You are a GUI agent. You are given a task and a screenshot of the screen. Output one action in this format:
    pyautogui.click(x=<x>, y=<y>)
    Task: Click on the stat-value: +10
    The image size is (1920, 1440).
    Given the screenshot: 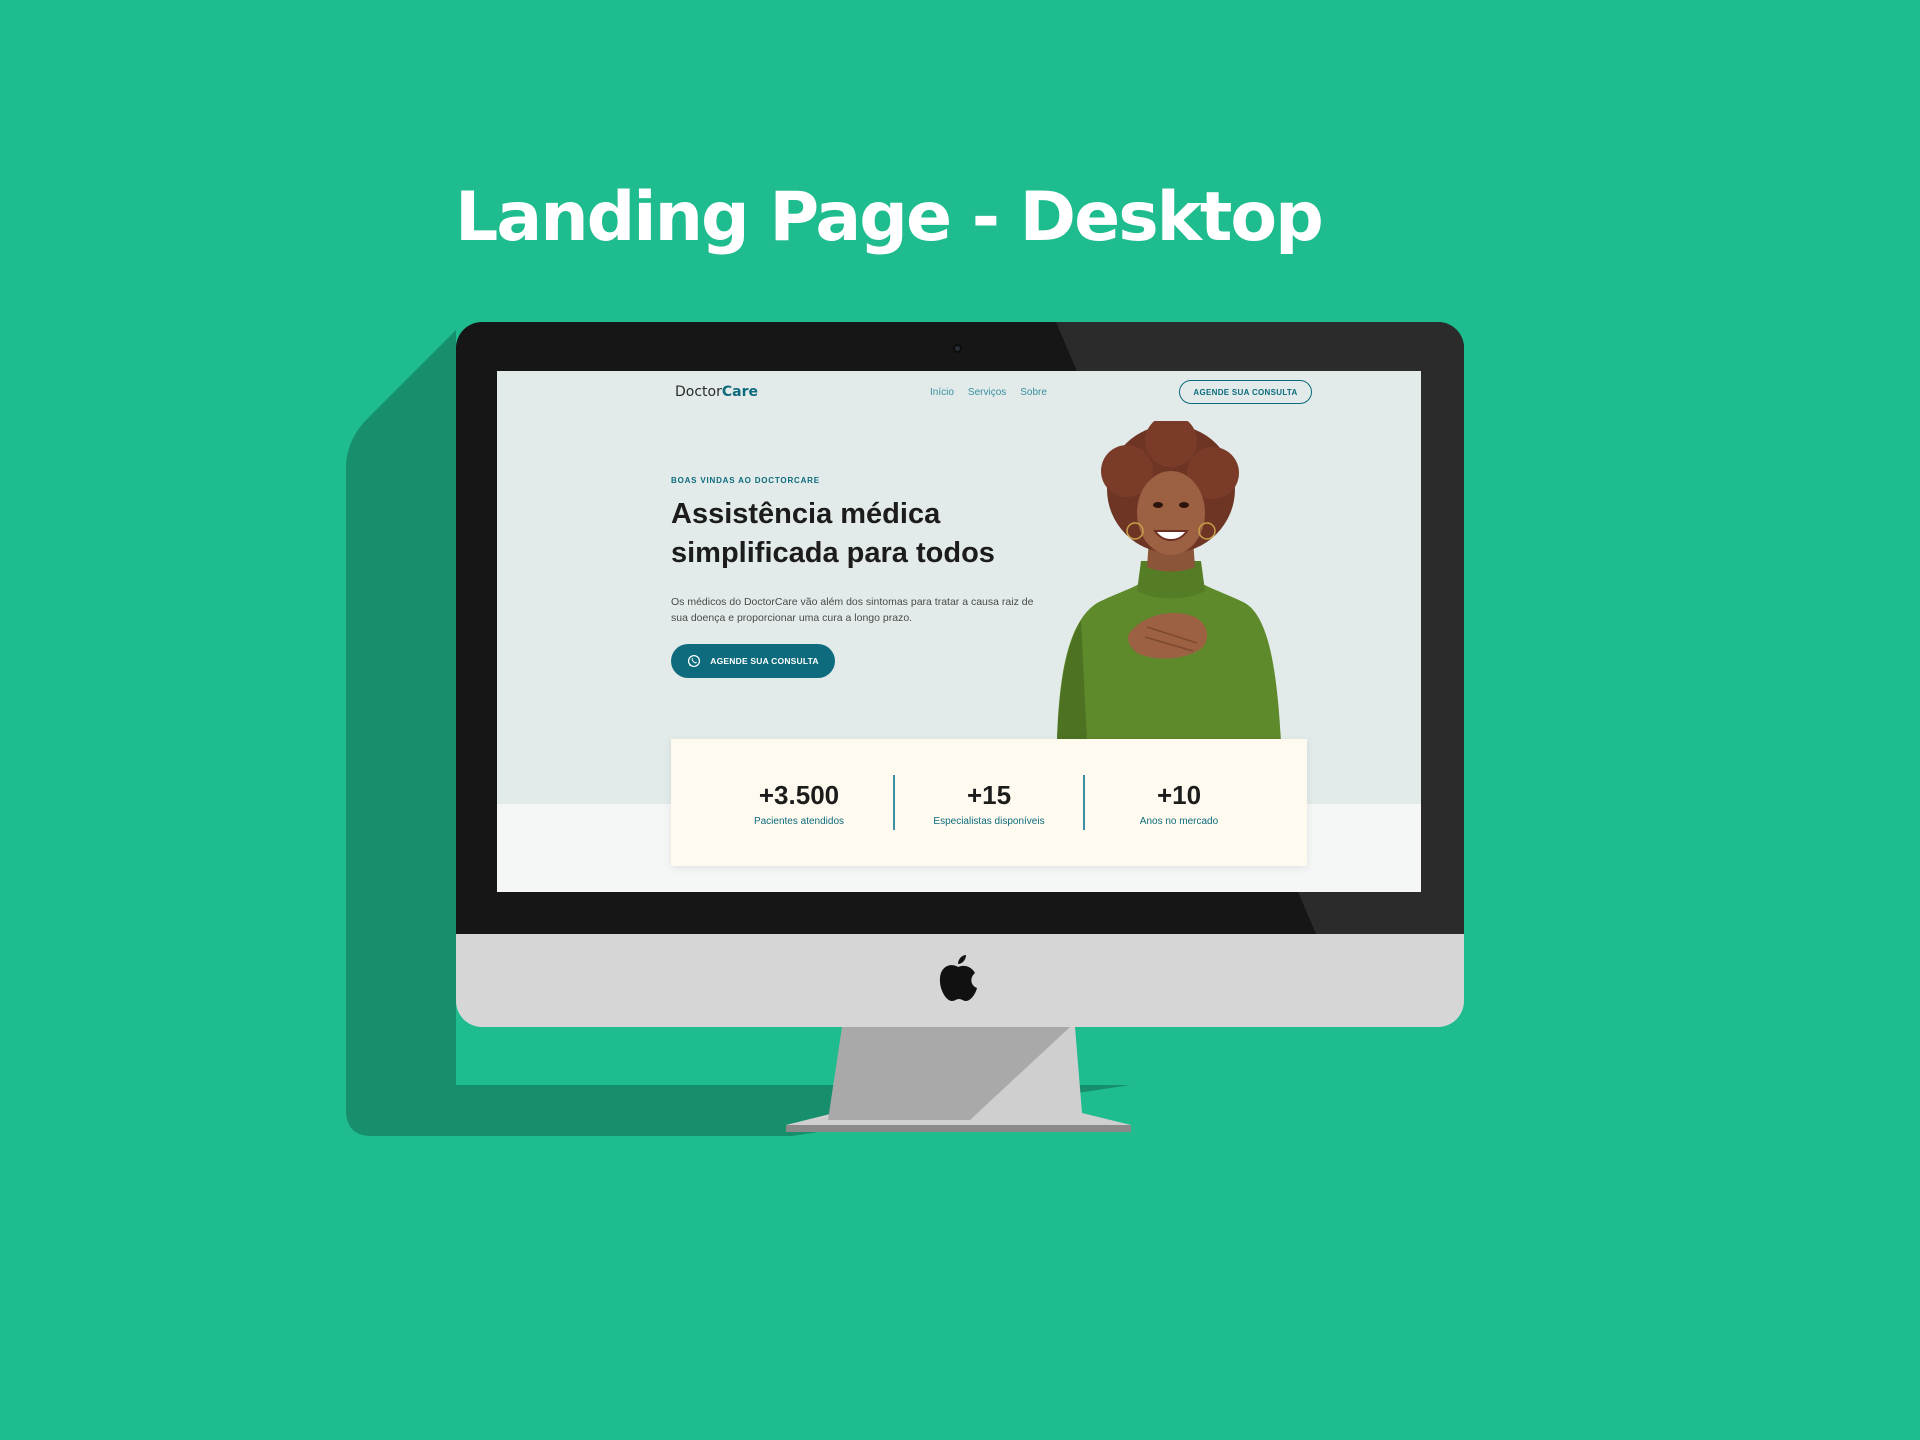 What is the action you would take?
    pyautogui.click(x=1179, y=794)
    